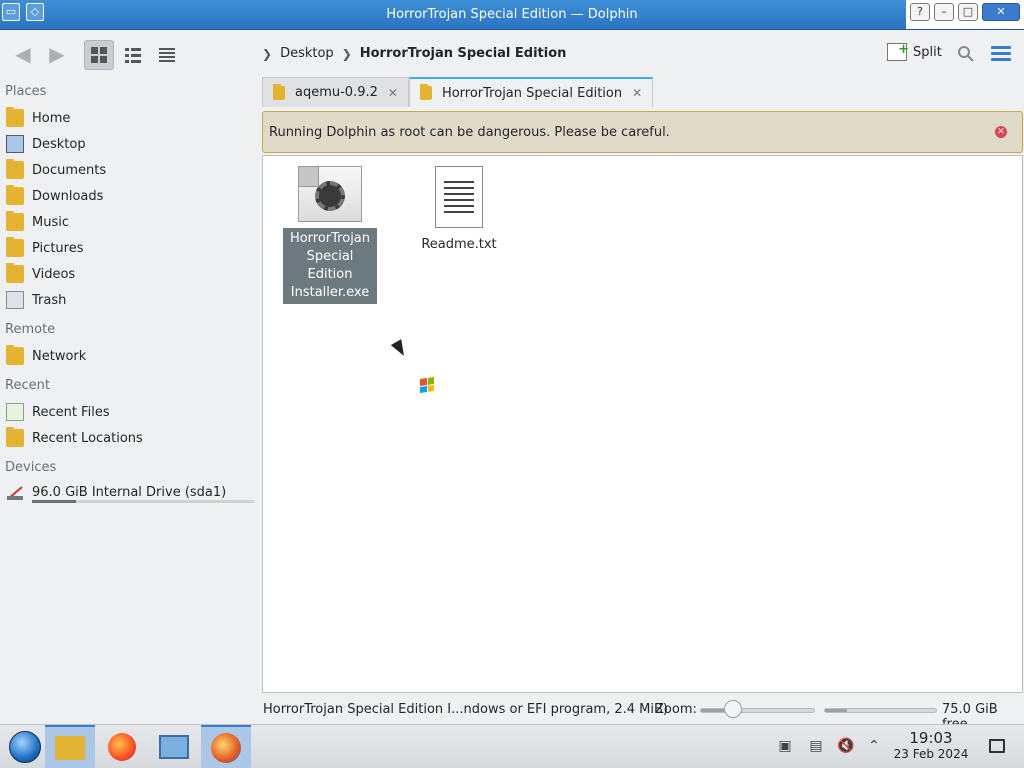 This screenshot has height=768, width=1024. Describe the element at coordinates (459, 197) in the screenshot. I see `text-file-icon` at that location.